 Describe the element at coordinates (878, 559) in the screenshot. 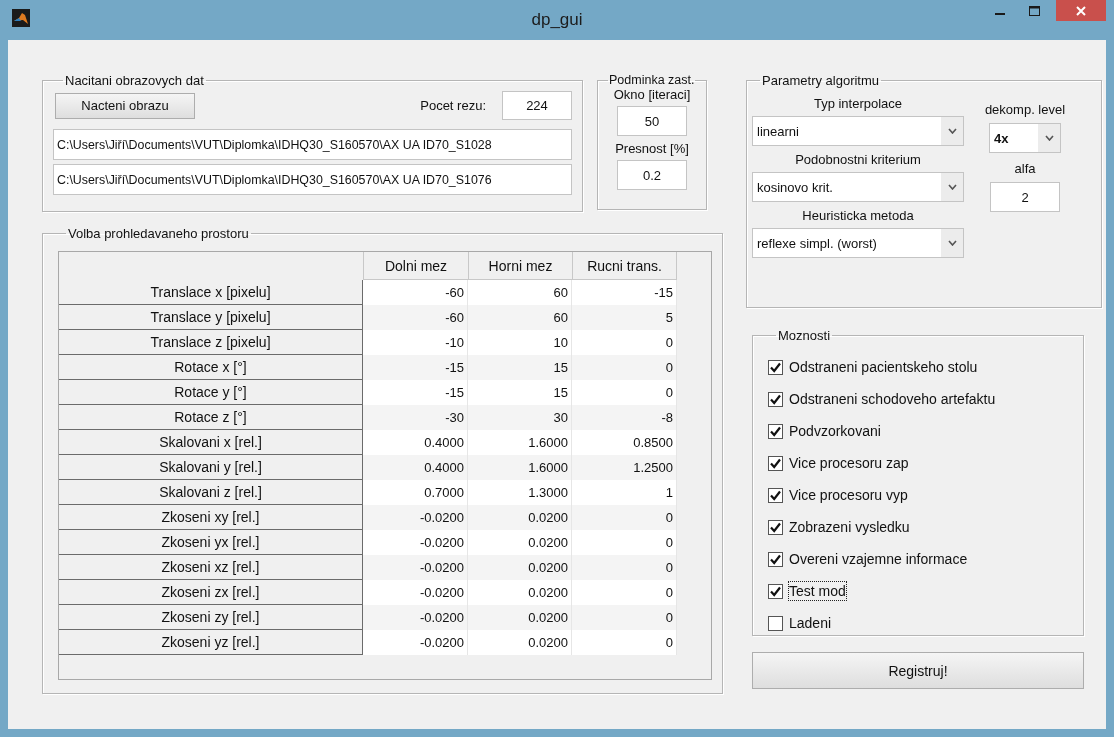

I see `checkbox-label: Overeni vzajemne informace` at that location.